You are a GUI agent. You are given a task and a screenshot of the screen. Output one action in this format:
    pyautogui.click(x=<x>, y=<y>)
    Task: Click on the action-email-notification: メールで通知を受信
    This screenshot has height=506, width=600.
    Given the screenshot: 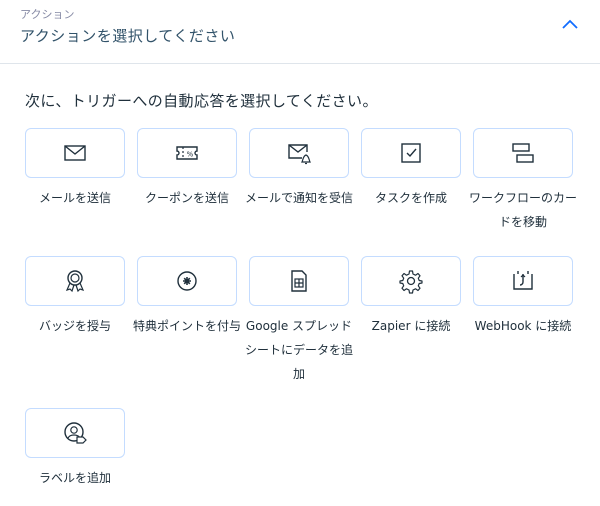 What is the action you would take?
    pyautogui.click(x=303, y=169)
    